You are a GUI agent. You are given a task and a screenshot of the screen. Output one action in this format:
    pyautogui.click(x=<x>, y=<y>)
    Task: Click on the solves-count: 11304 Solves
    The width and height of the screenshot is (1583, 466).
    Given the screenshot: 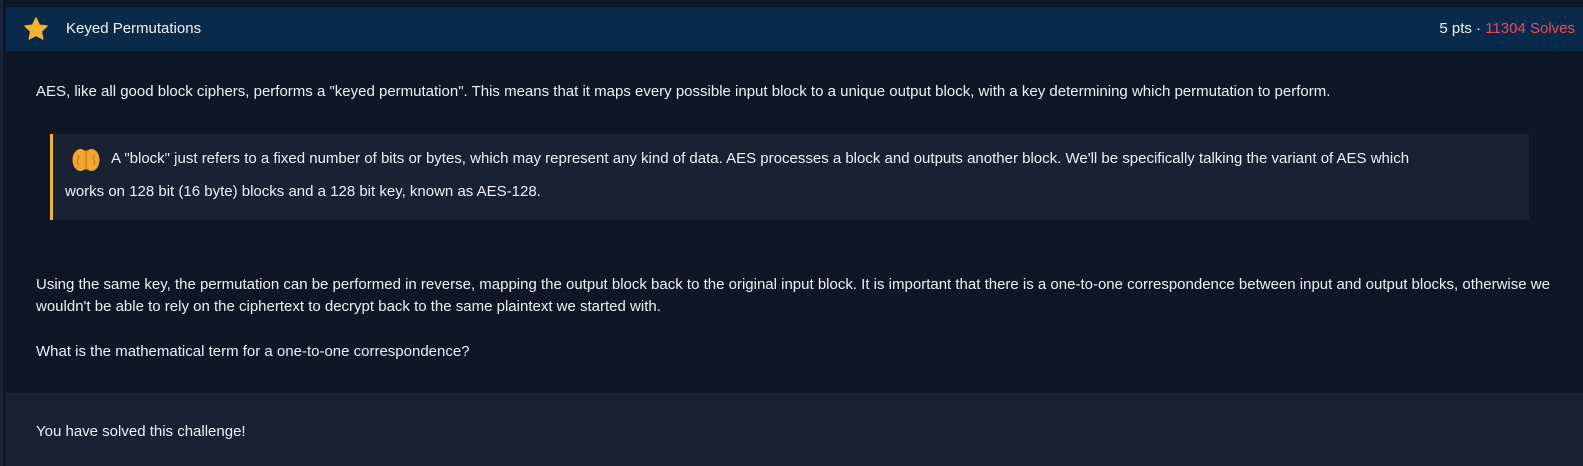 What is the action you would take?
    pyautogui.click(x=1530, y=28)
    